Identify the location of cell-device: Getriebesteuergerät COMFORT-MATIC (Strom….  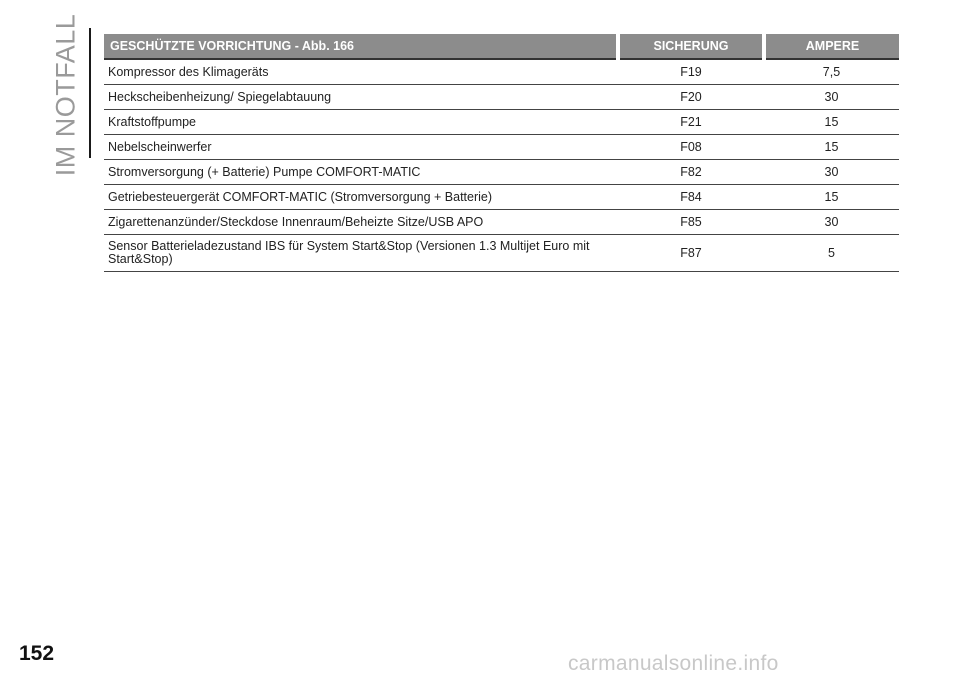
(361, 197).